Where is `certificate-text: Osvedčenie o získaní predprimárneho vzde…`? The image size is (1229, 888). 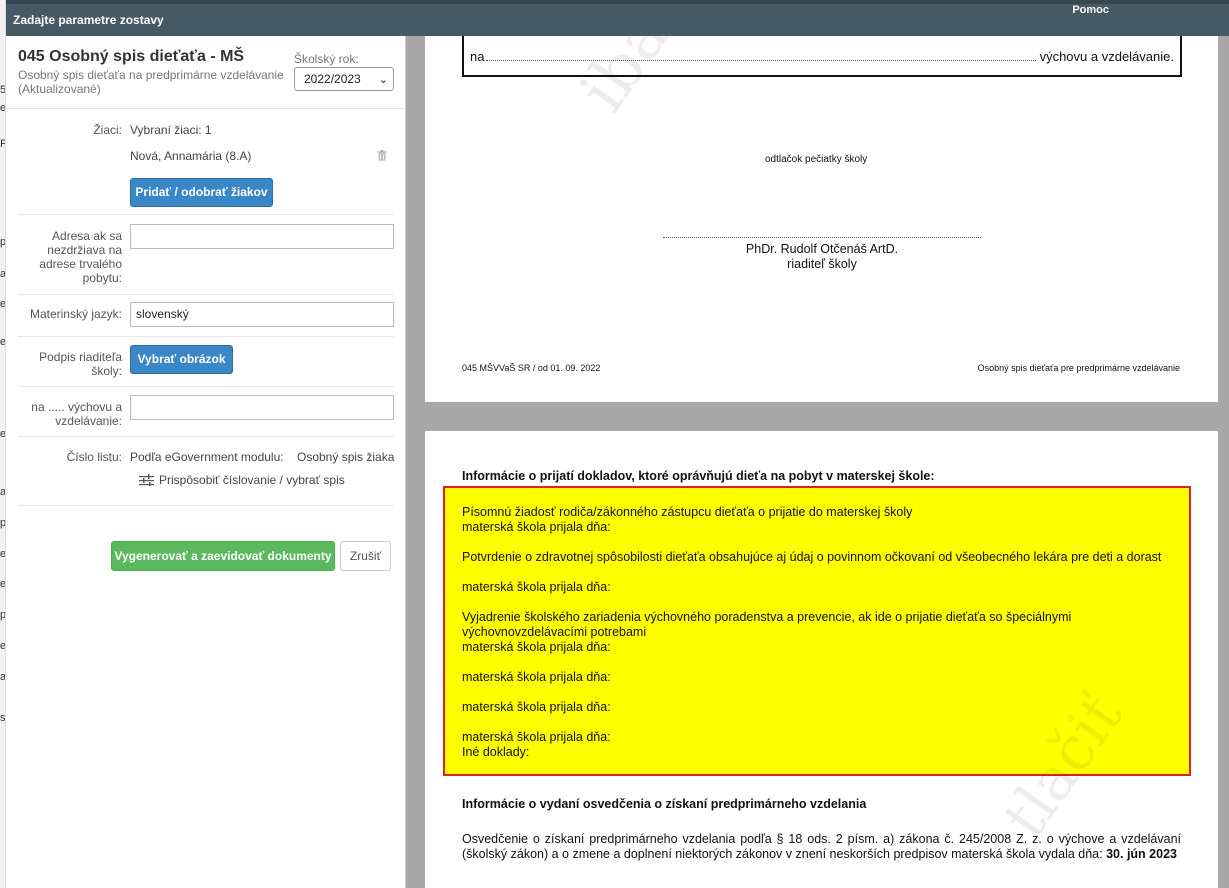
certificate-text: Osvedčenie o získaní predprimárneho vzde… is located at coordinates (821, 846).